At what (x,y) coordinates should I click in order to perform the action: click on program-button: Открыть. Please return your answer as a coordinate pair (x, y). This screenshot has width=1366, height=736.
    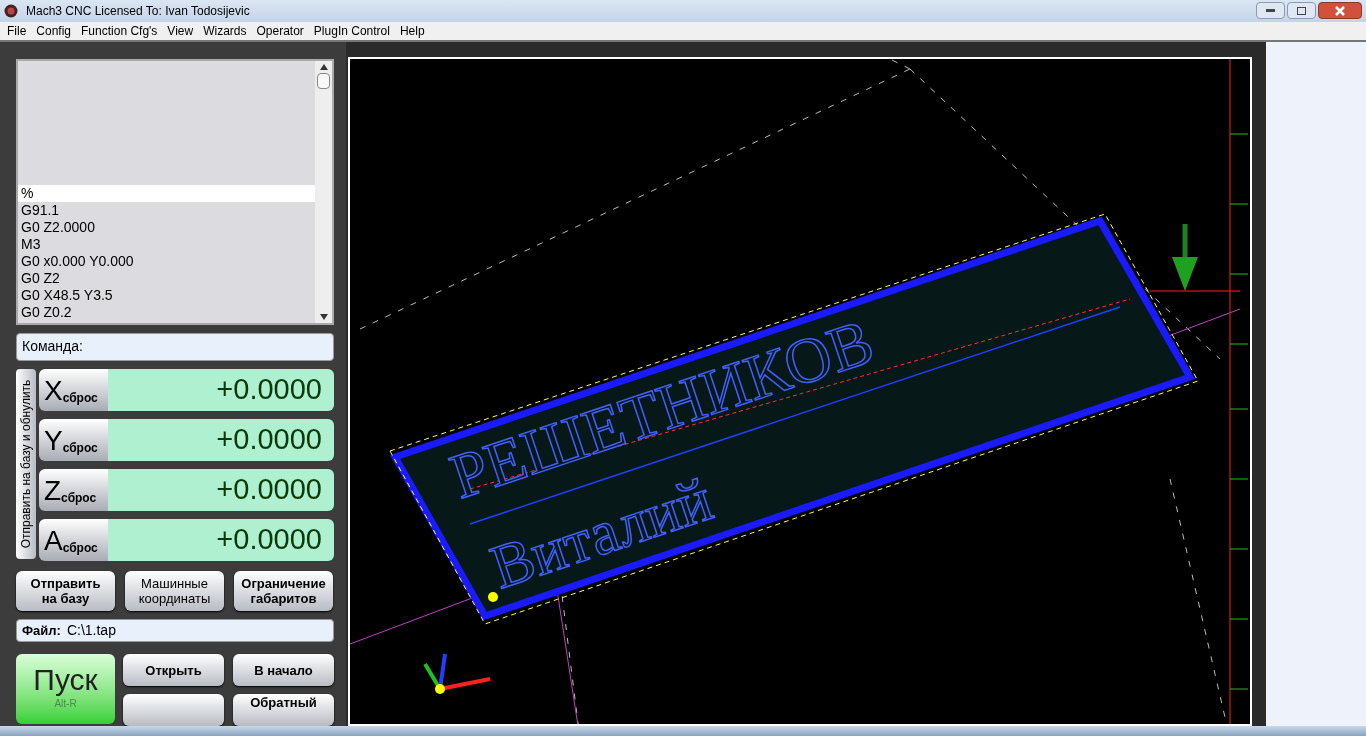
    Looking at the image, I should click on (173, 670).